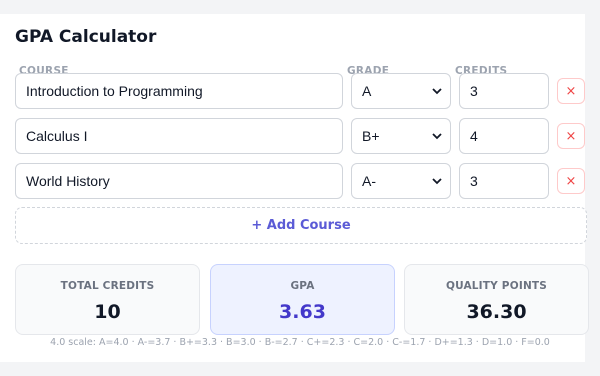 The width and height of the screenshot is (600, 376). What do you see at coordinates (367, 91) in the screenshot?
I see `grade-select-value: A` at bounding box center [367, 91].